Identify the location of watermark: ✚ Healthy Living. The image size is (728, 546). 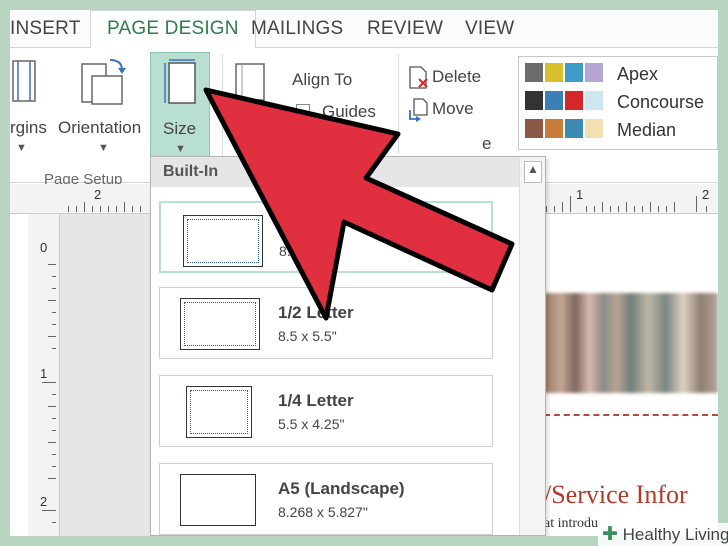
(663, 534).